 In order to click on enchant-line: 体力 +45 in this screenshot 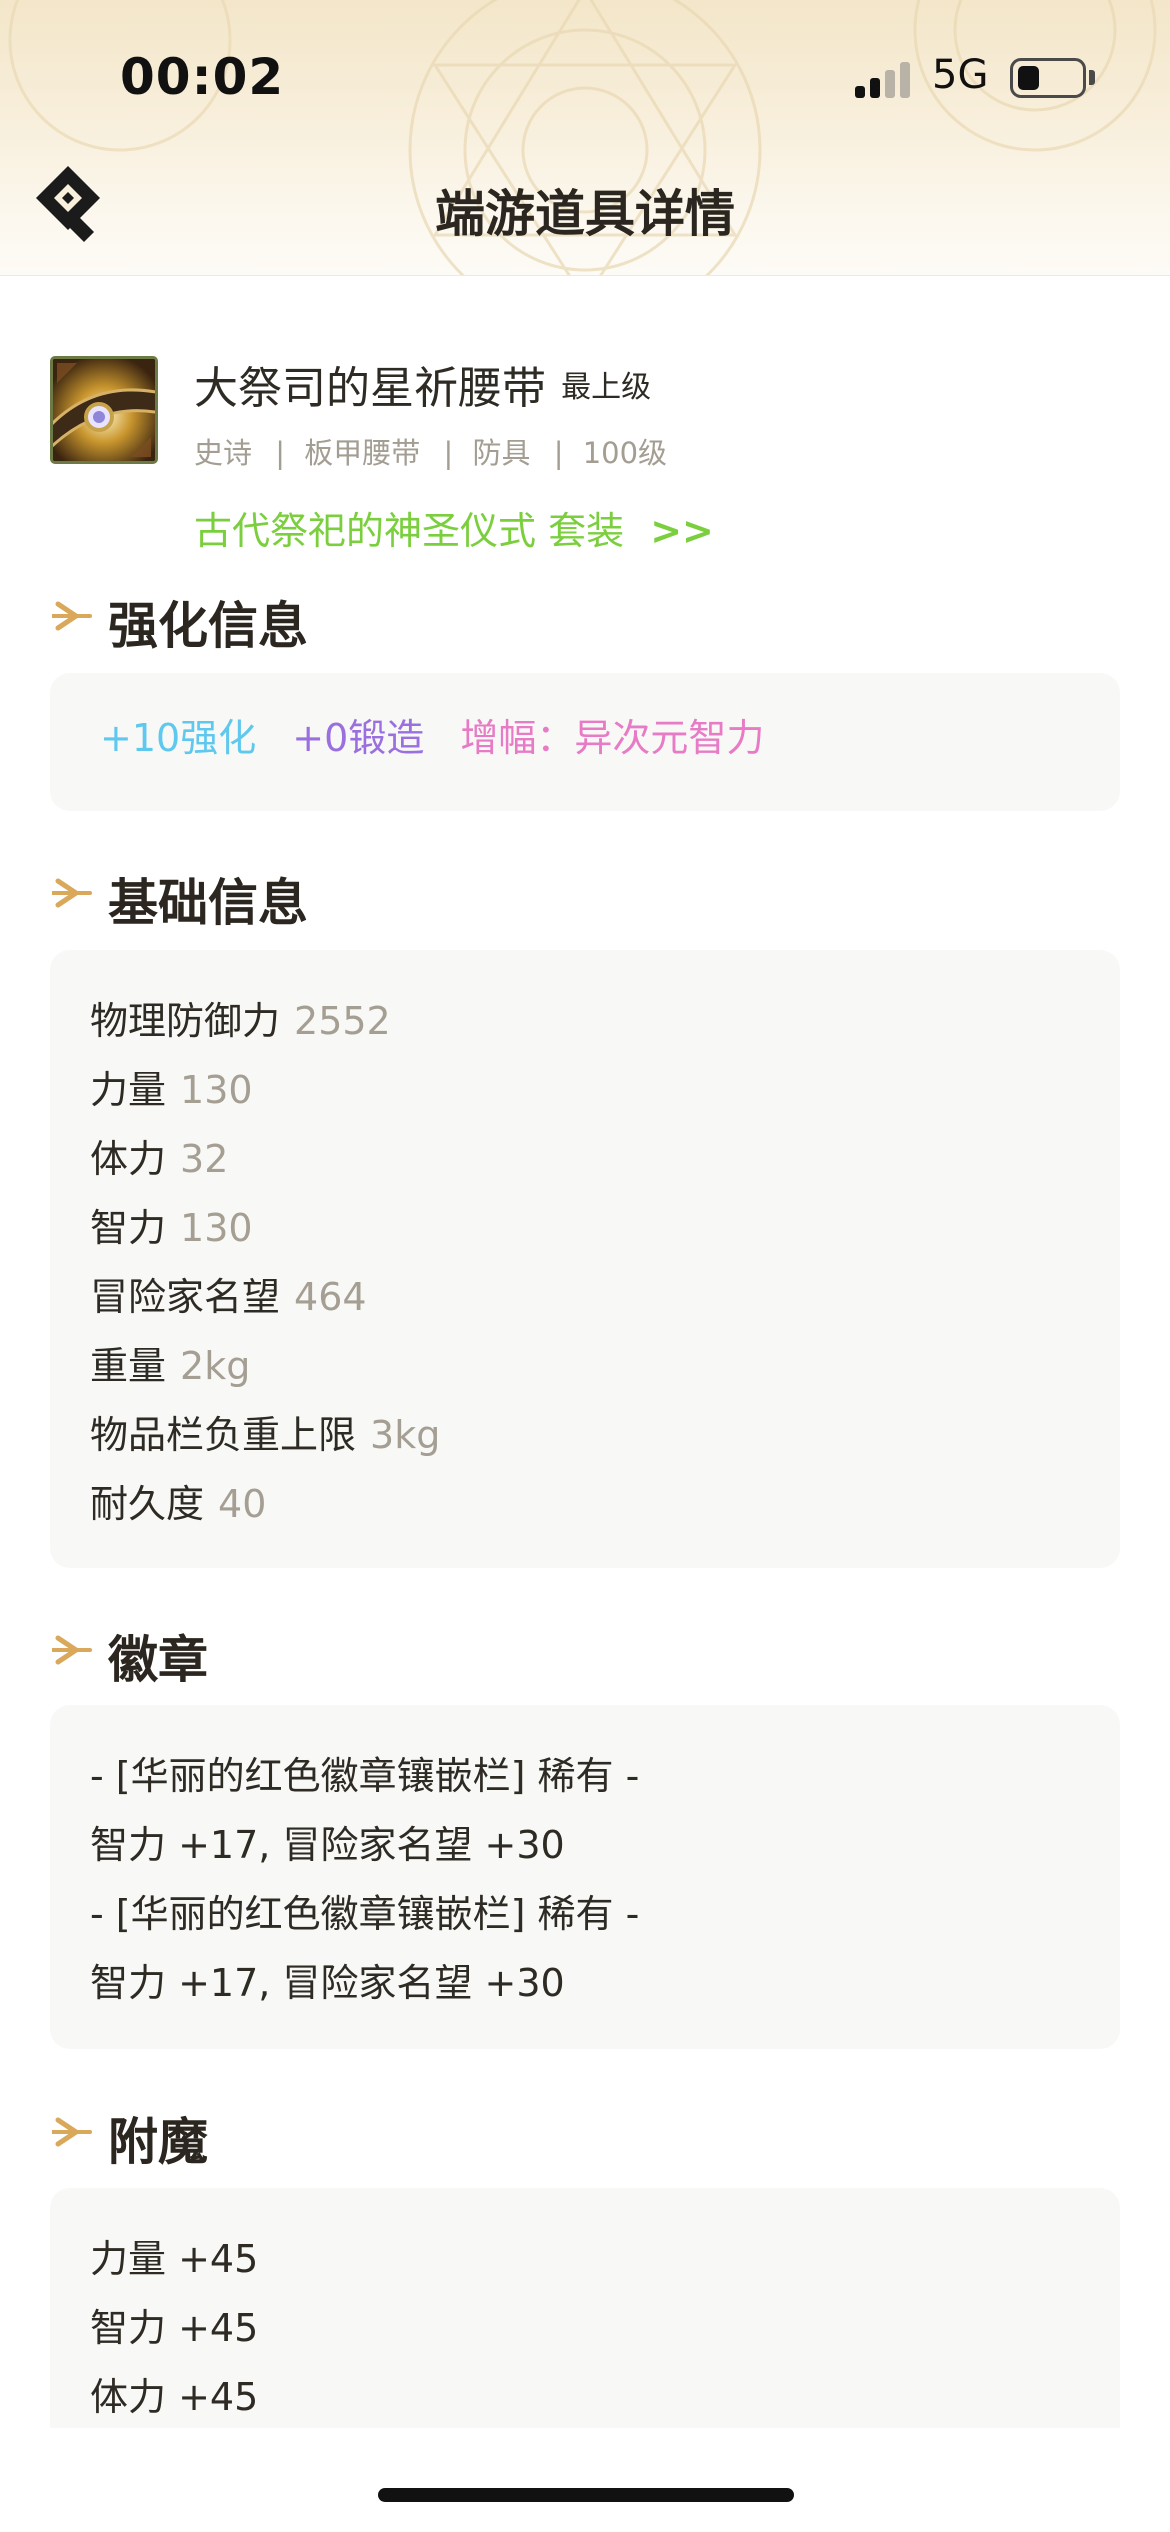, I will do `click(174, 2397)`.